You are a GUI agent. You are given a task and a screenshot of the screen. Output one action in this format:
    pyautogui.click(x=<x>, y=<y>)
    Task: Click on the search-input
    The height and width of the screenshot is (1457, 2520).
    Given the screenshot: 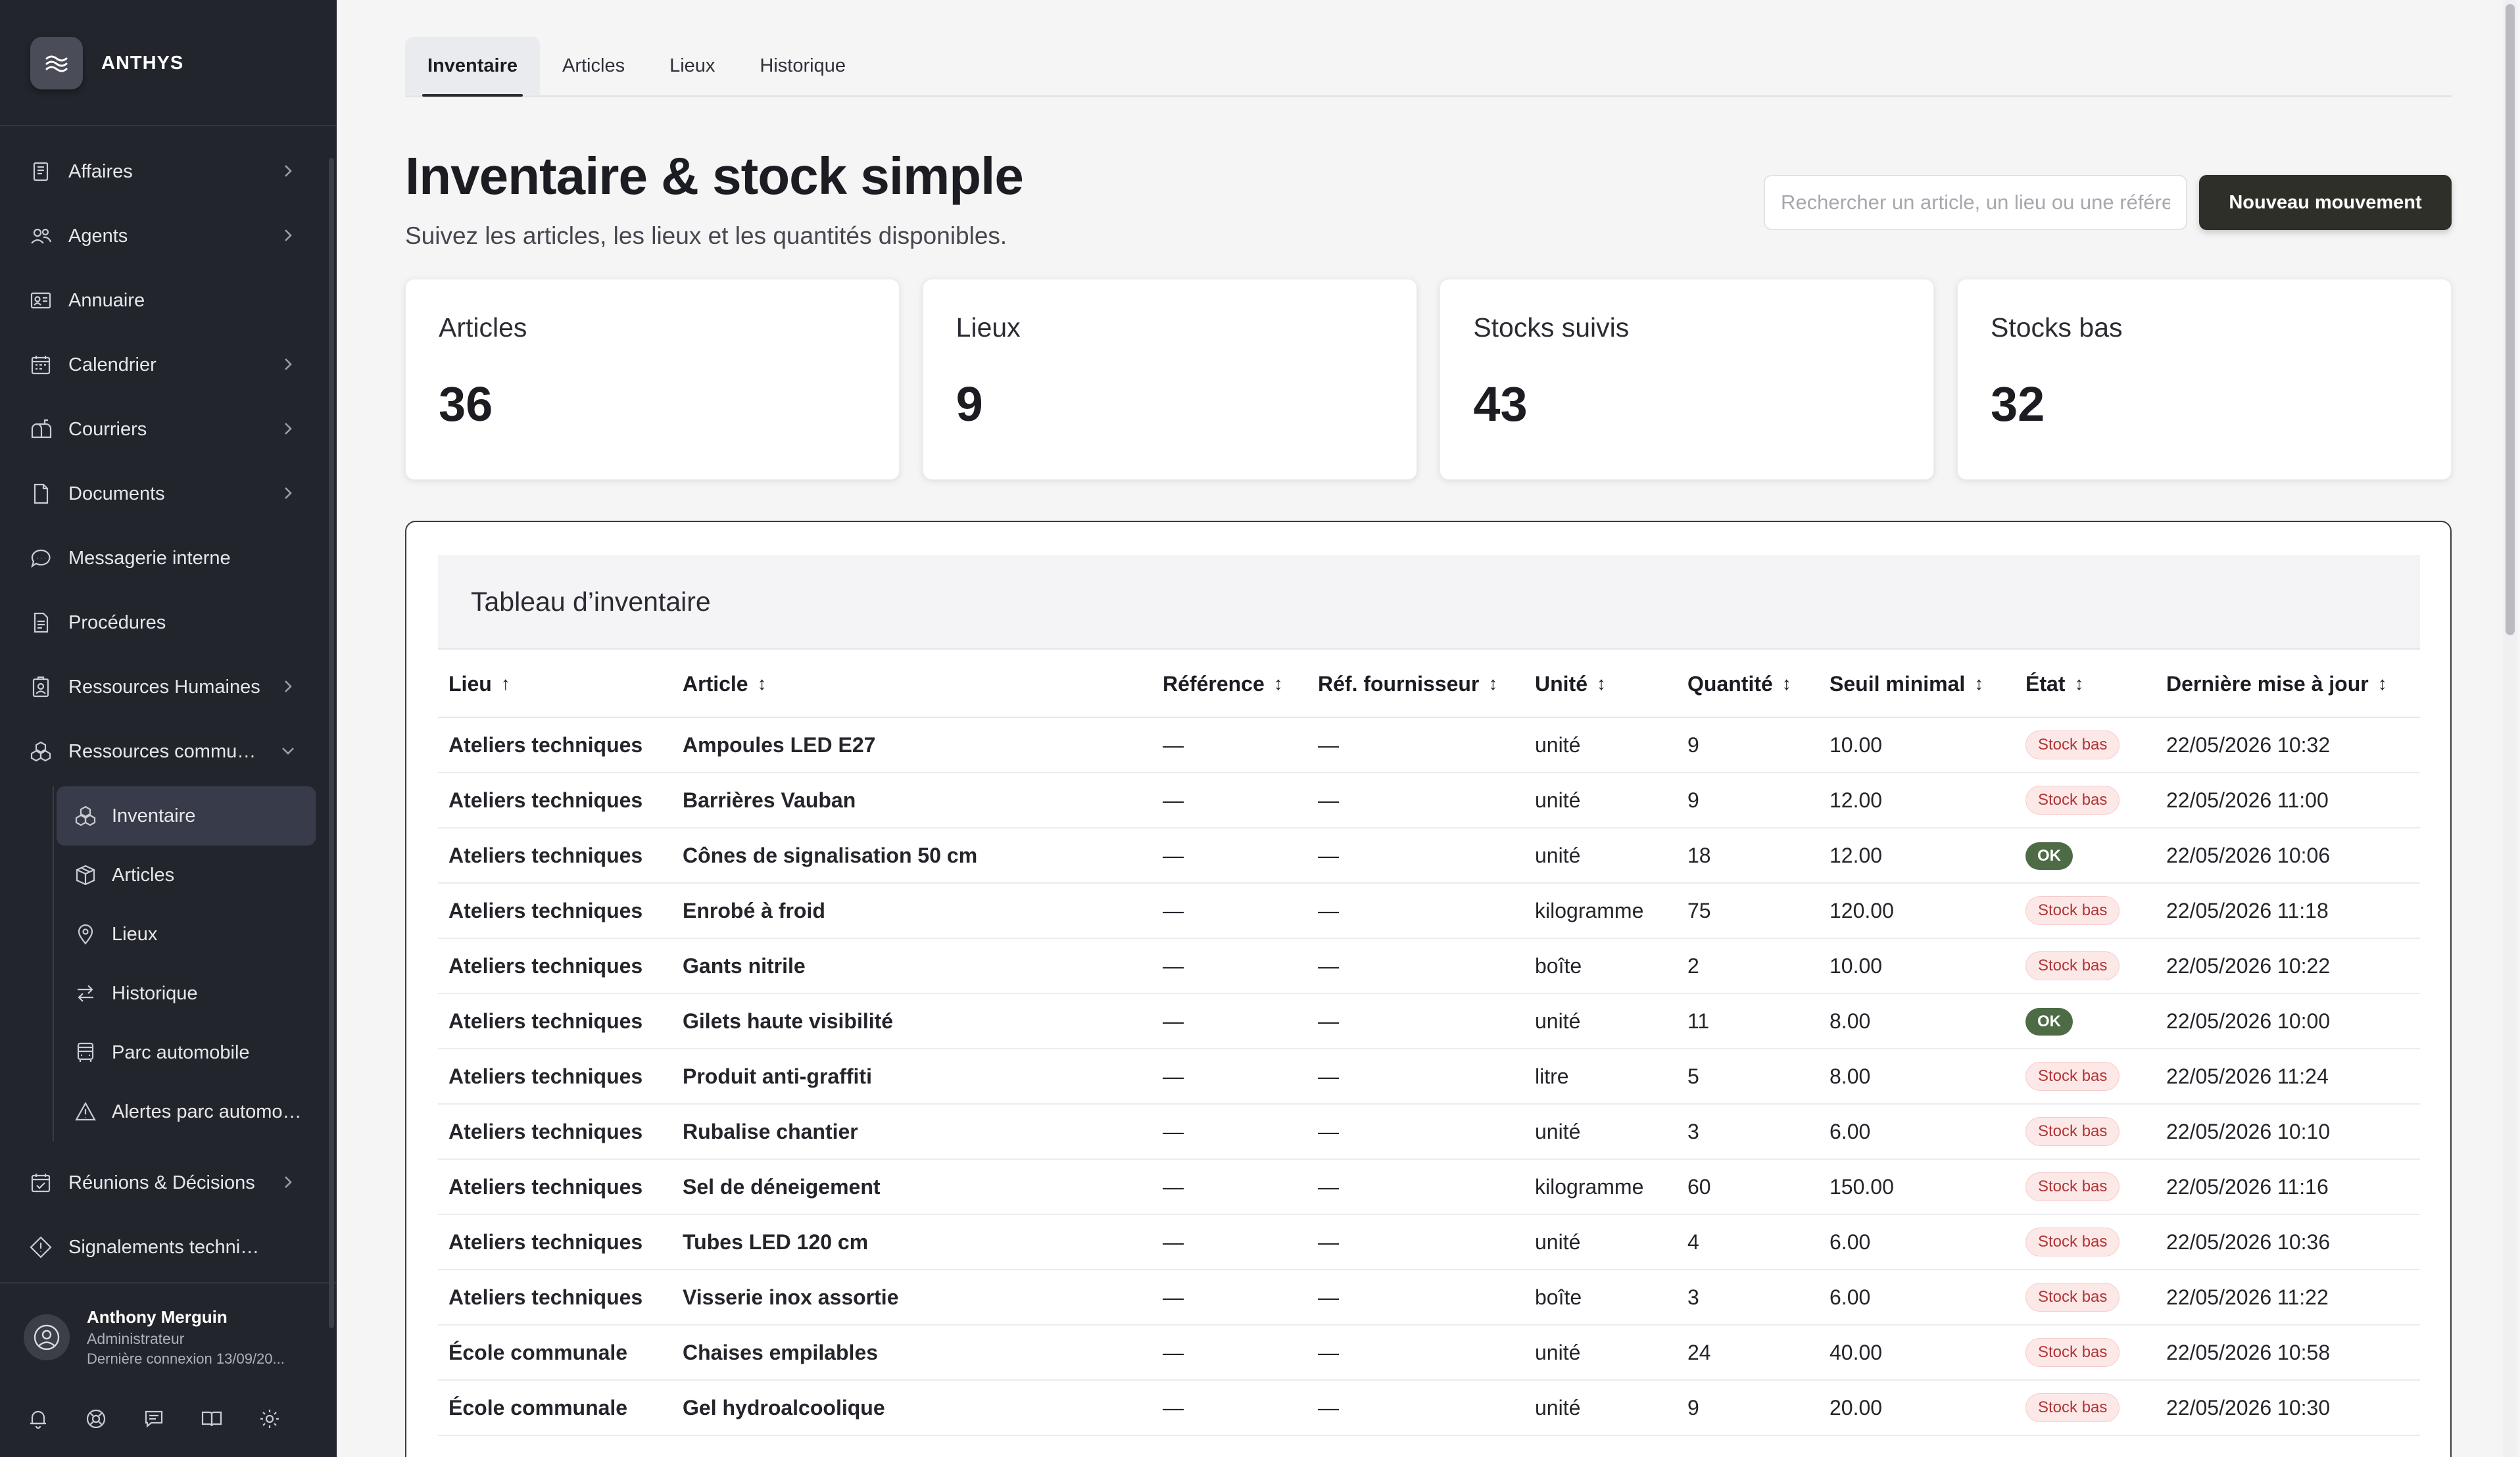 What is the action you would take?
    pyautogui.click(x=1975, y=203)
    